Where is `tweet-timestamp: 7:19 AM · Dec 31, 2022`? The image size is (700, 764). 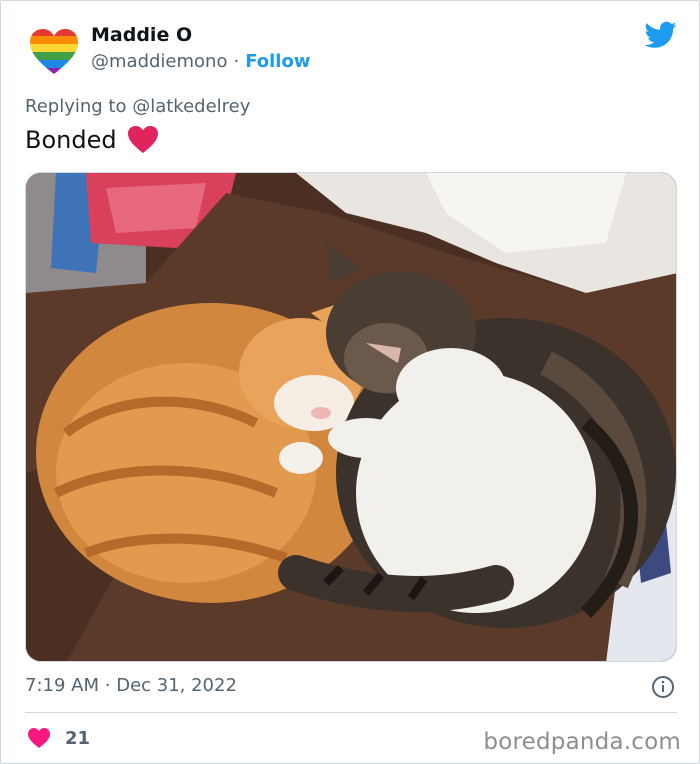
tweet-timestamp: 7:19 AM · Dec 31, 2022 is located at coordinates (131, 685).